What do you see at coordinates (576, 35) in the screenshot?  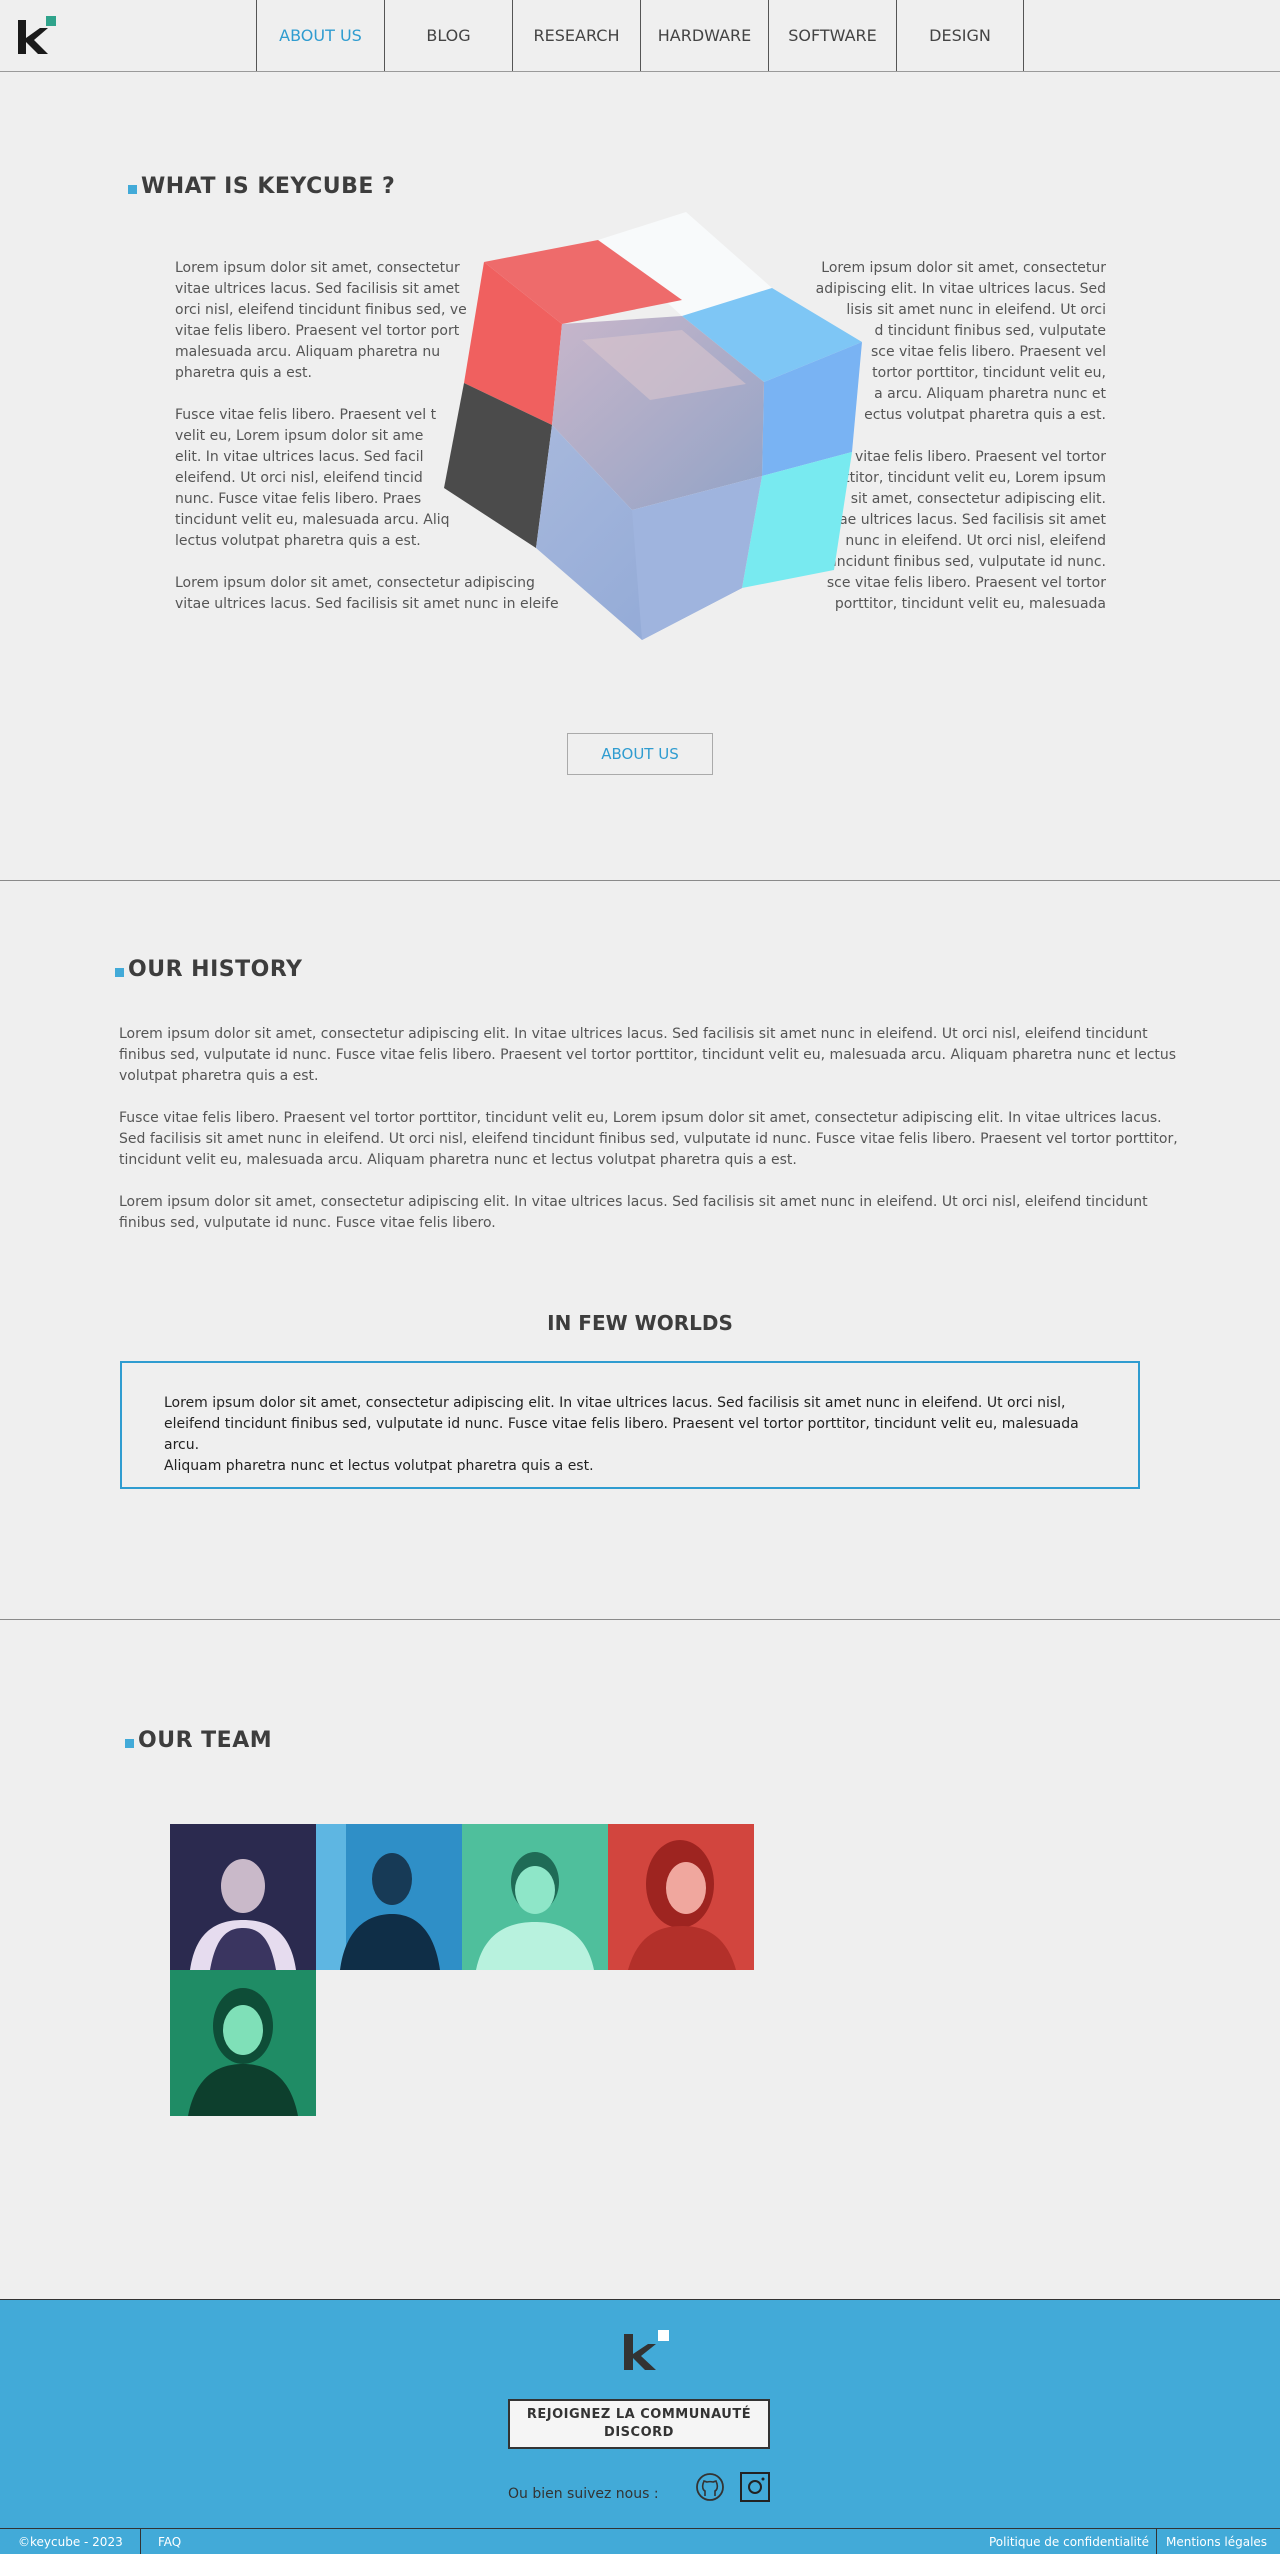 I see `nav-item-research: RESEARCH` at bounding box center [576, 35].